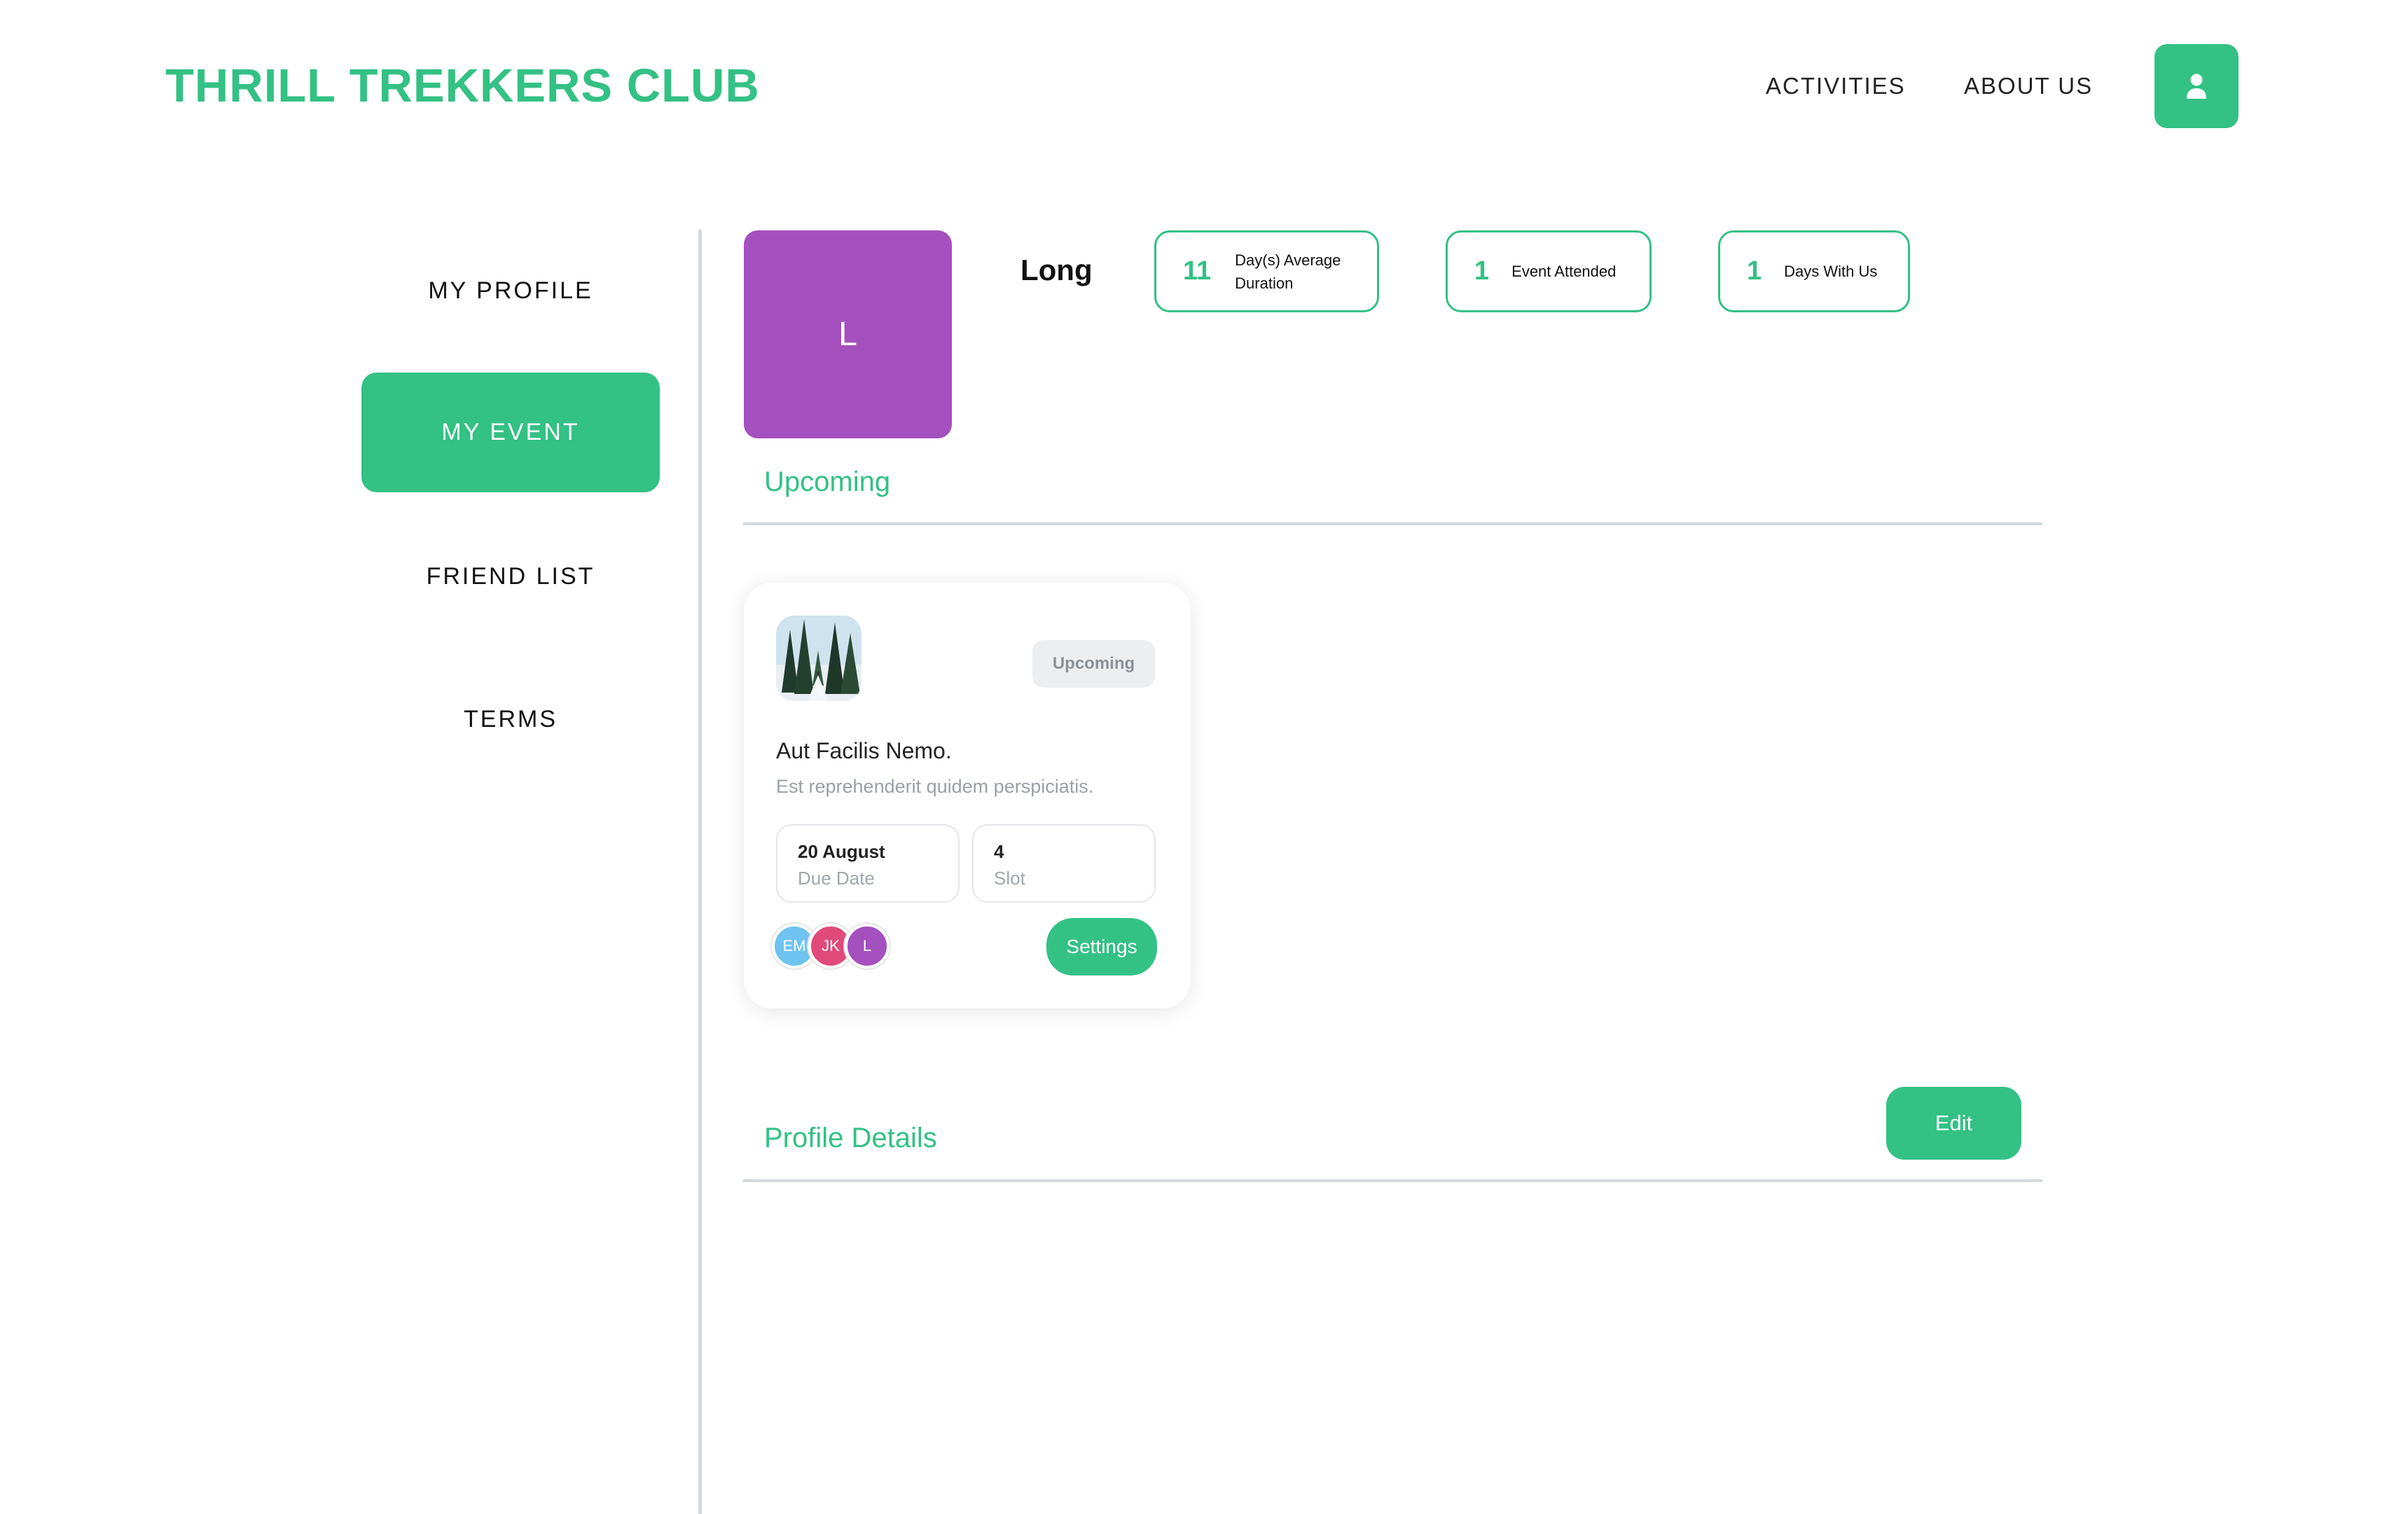 This screenshot has width=2408, height=1514. What do you see at coordinates (1392, 523) in the screenshot?
I see `upcoming-divider` at bounding box center [1392, 523].